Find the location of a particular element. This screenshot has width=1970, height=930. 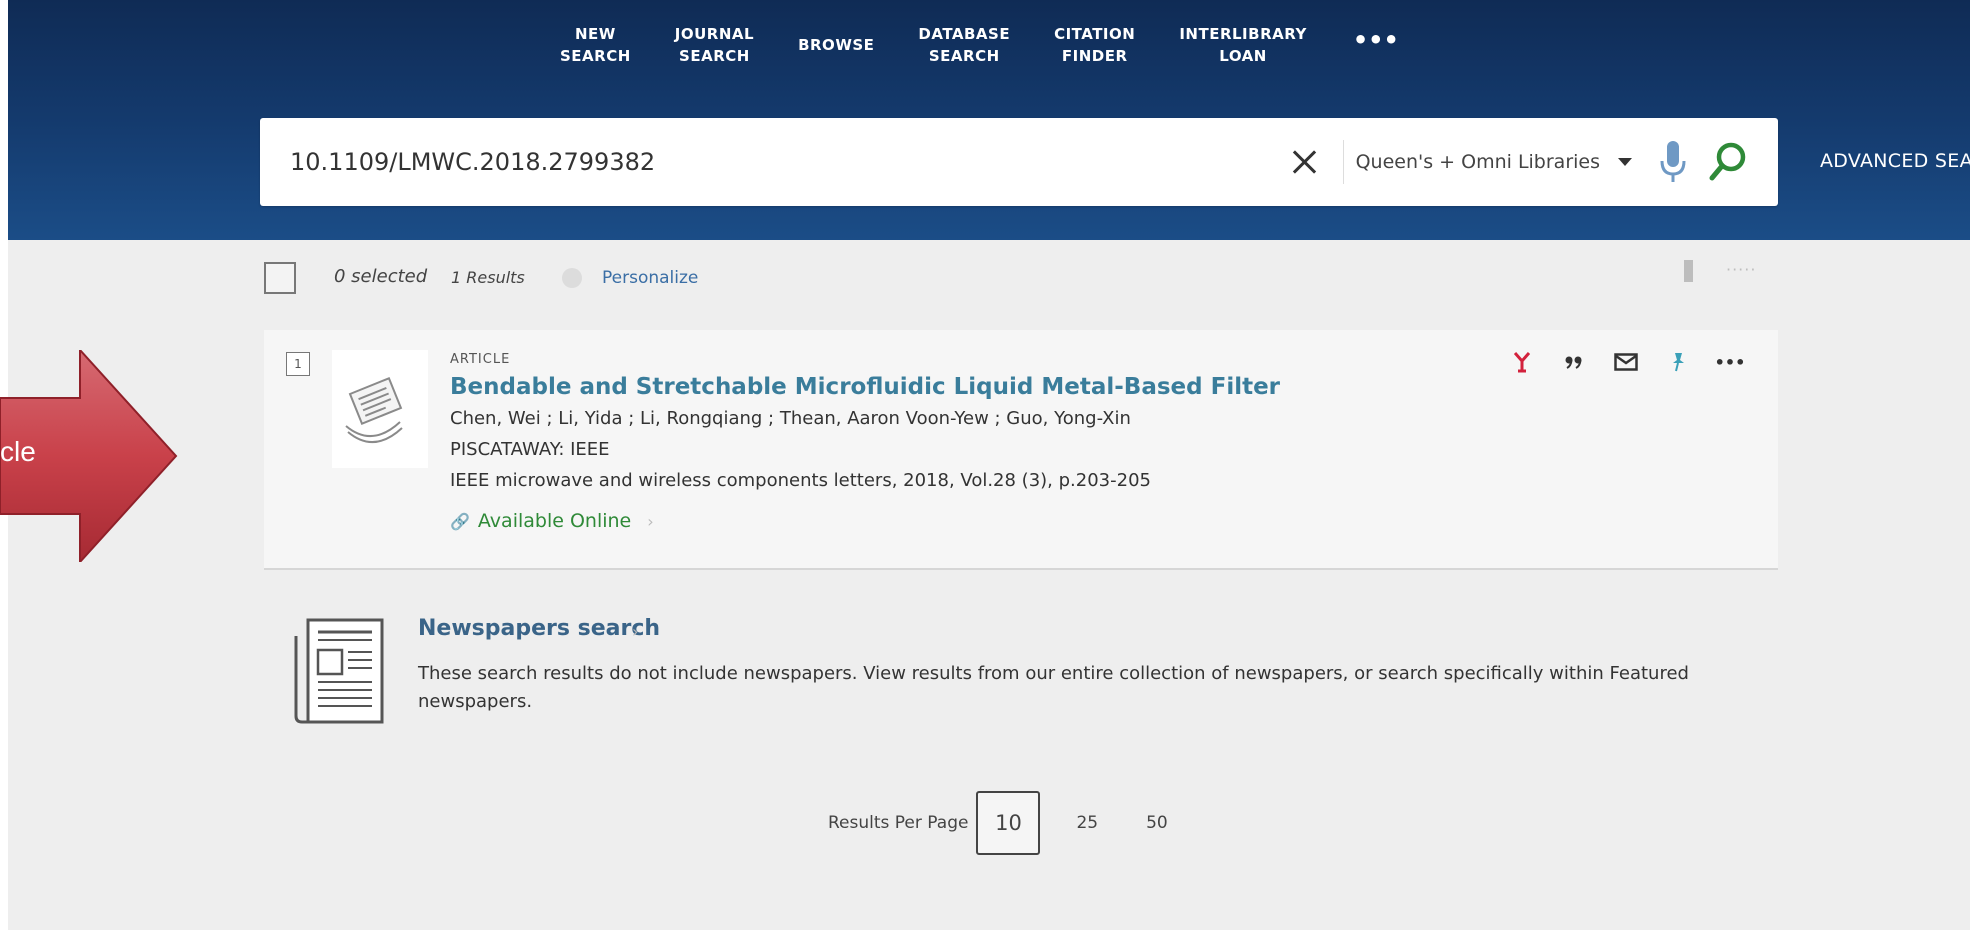

quote-icon is located at coordinates (1573, 362).